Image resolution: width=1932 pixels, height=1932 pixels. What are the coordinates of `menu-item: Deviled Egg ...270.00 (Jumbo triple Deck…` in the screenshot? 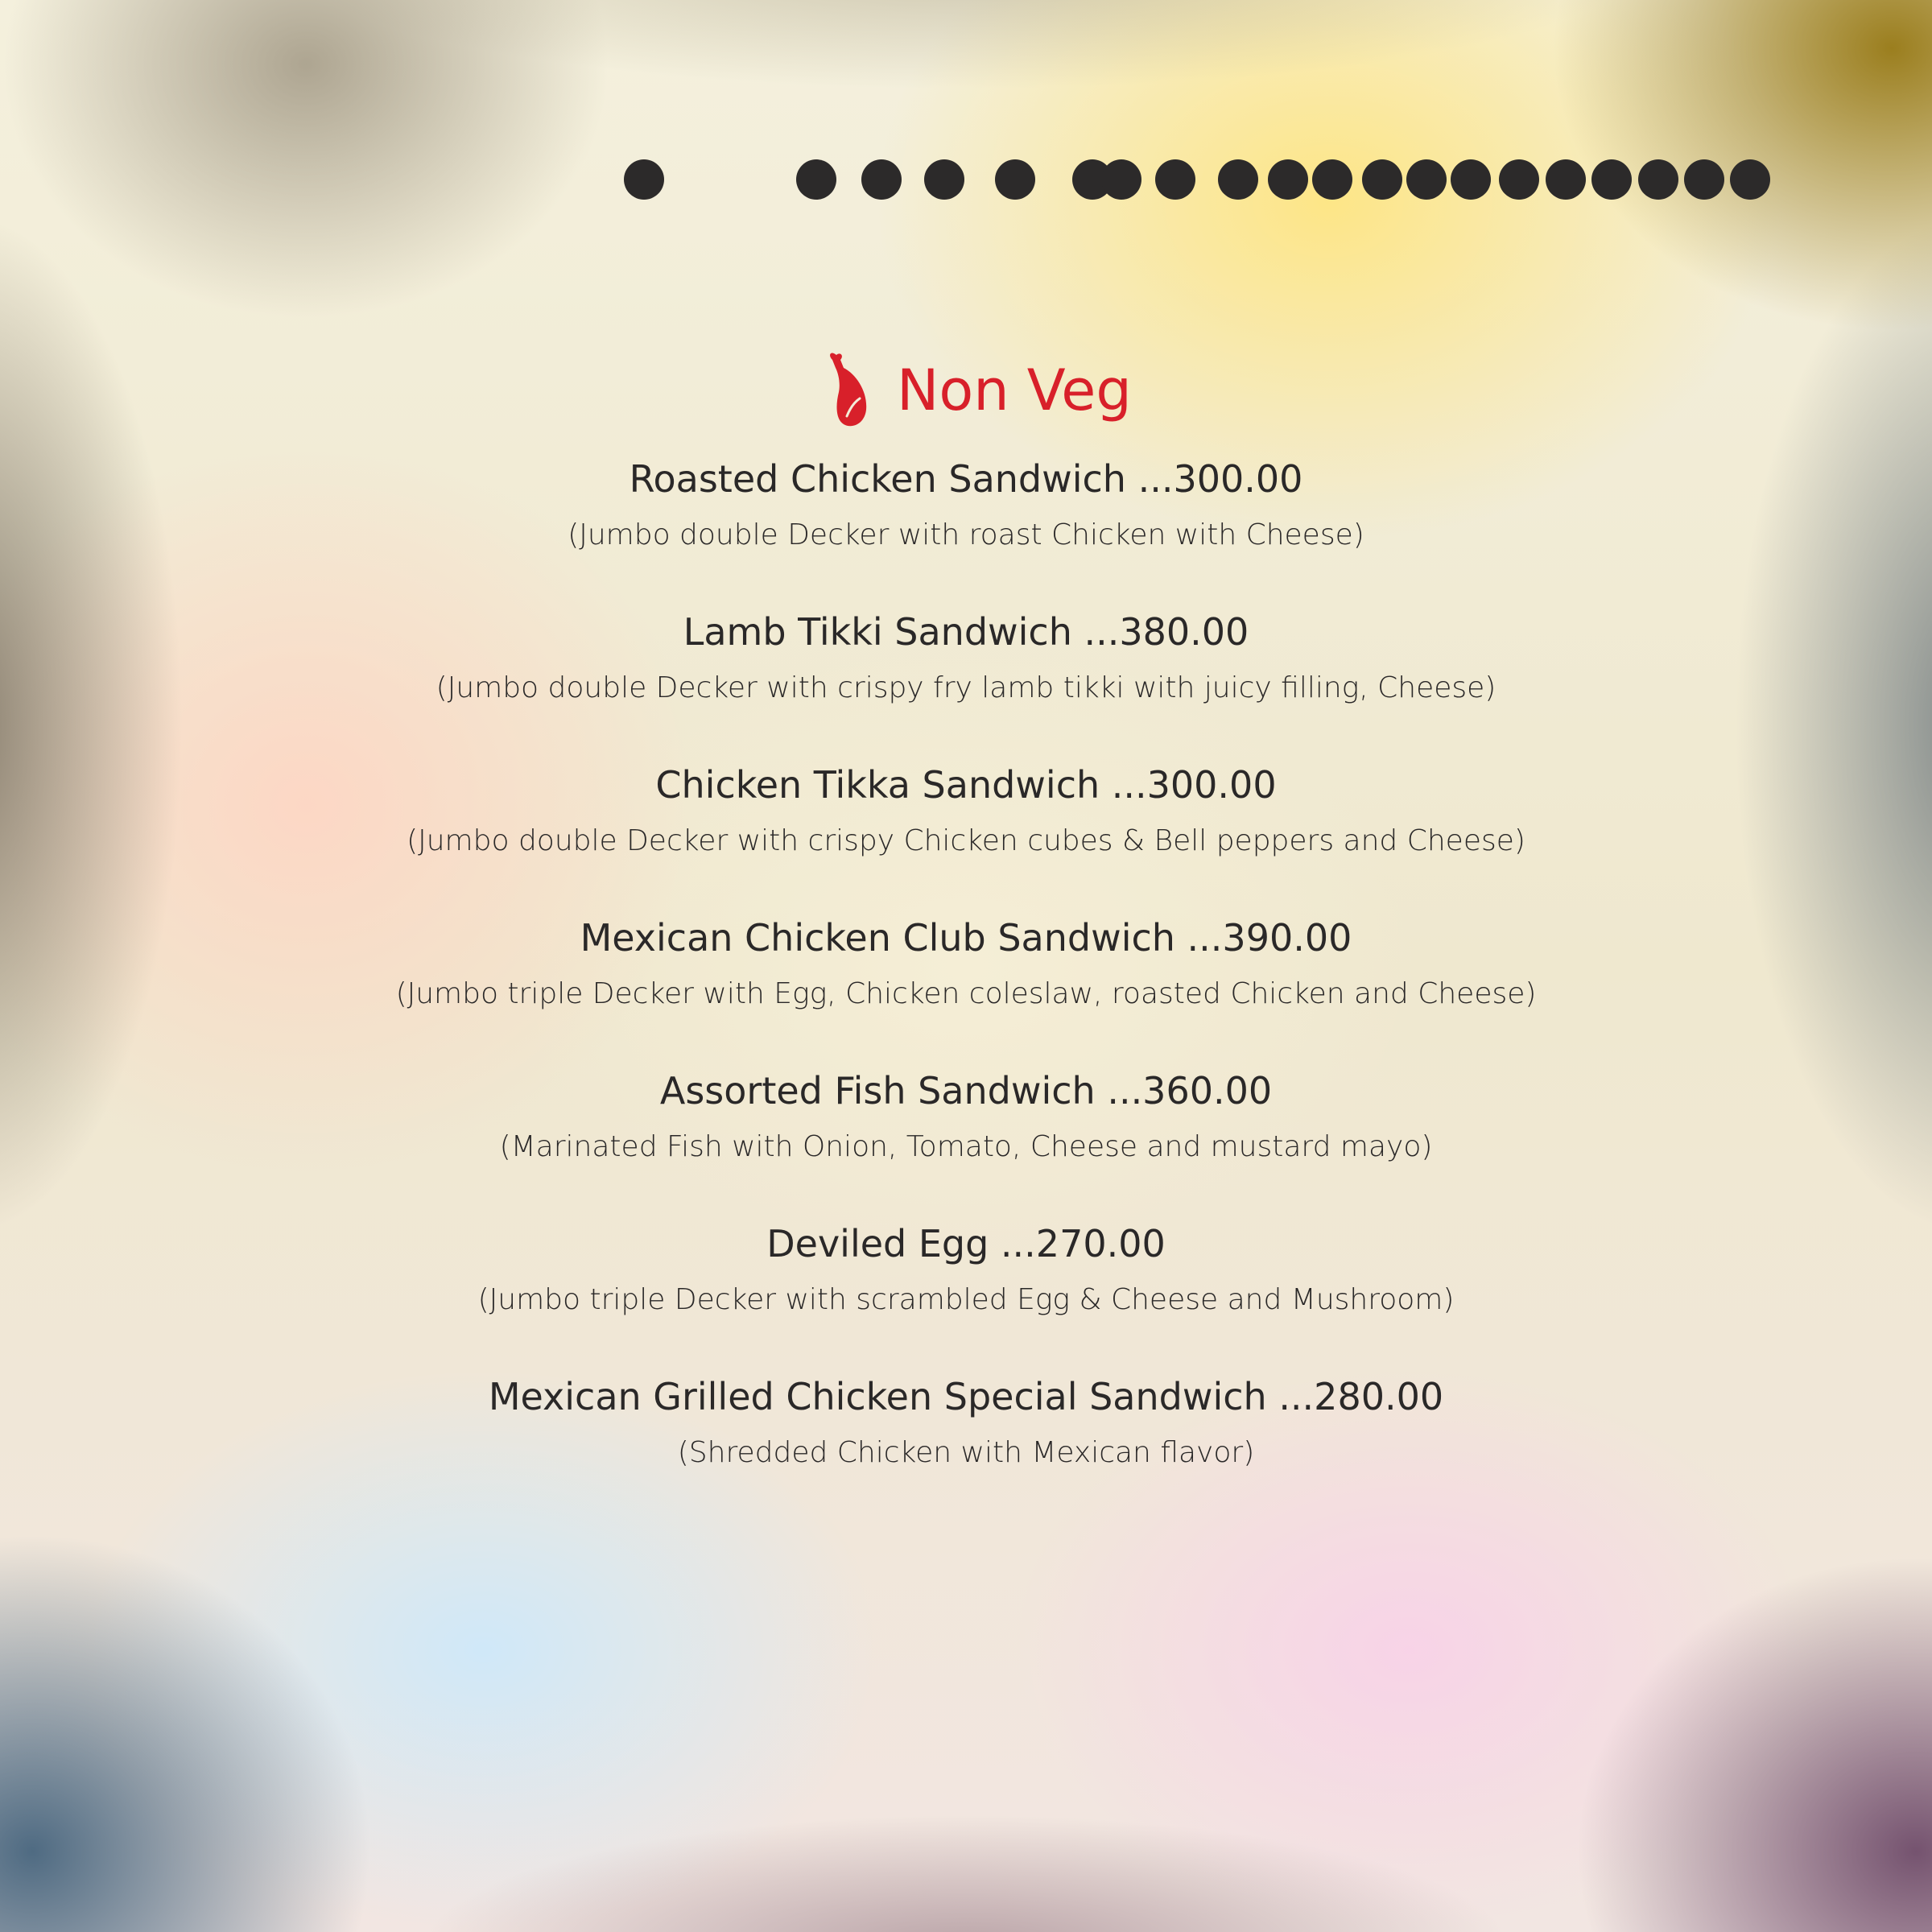 It's located at (966, 1272).